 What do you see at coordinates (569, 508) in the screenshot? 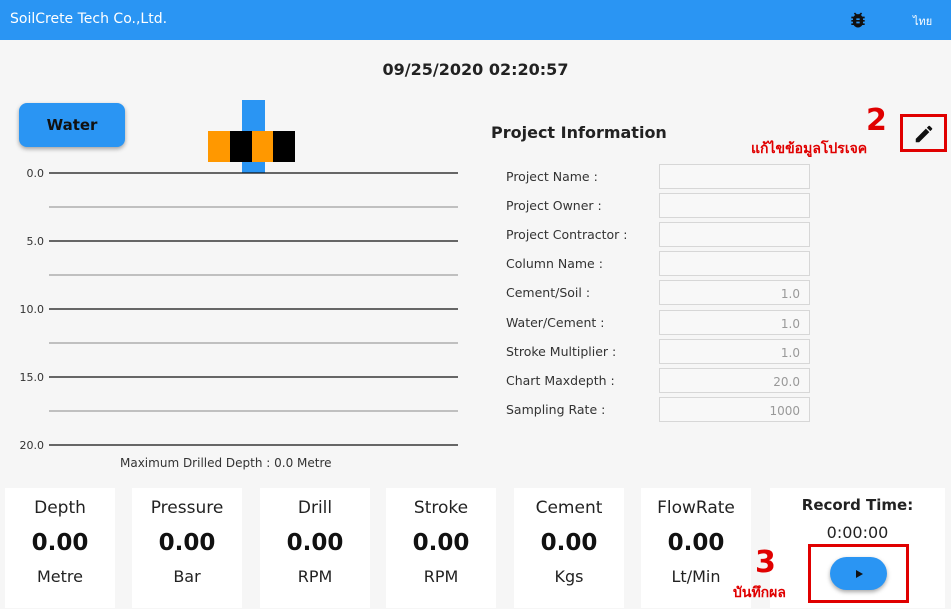
I see `metric-name: Cement` at bounding box center [569, 508].